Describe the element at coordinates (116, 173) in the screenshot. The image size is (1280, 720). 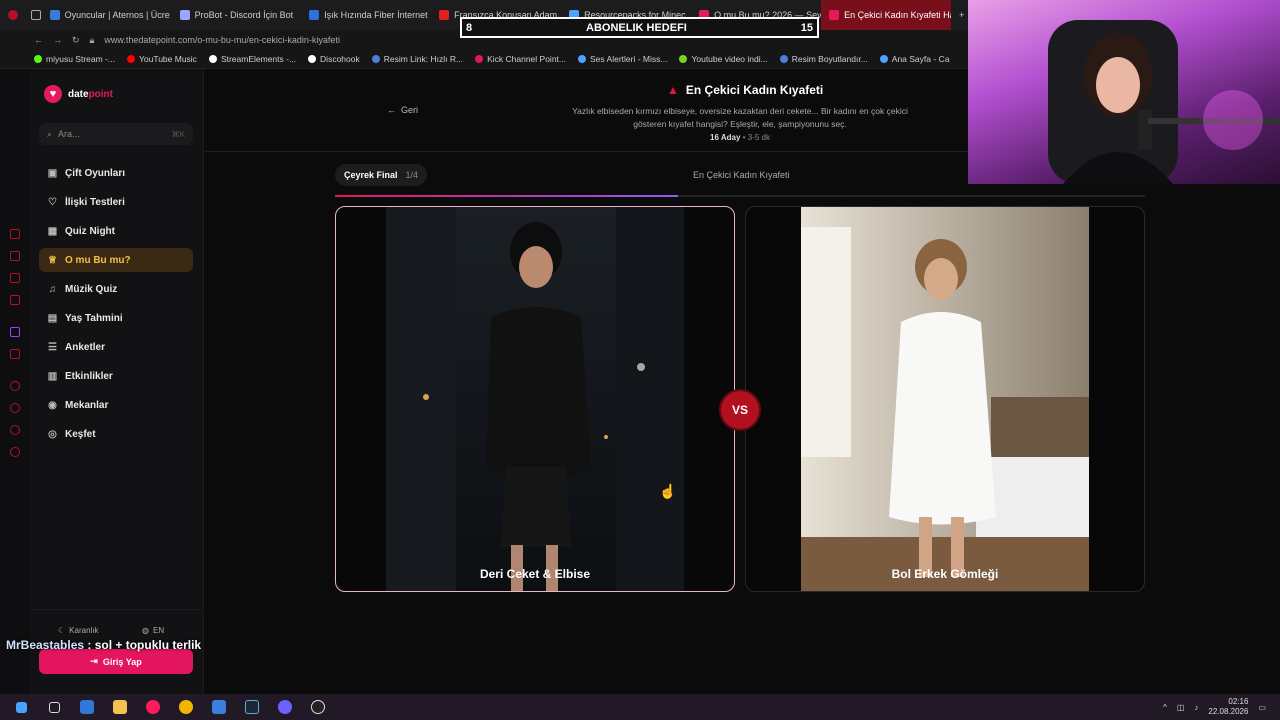
I see `sidebar-item: ▣ Çift Oyunları` at that location.